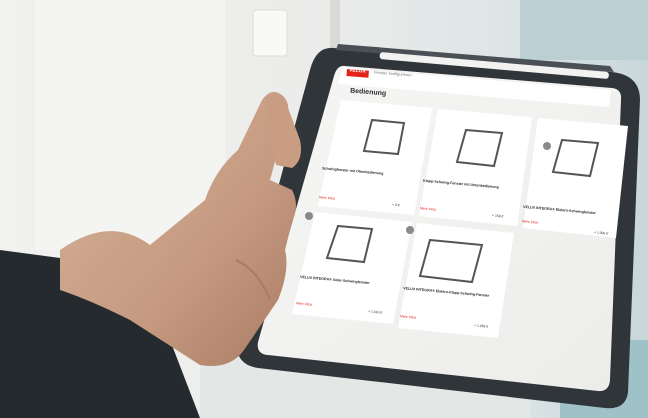 This screenshot has height=418, width=648. What do you see at coordinates (395, 205) in the screenshot?
I see `card-1-price: + 0 €` at bounding box center [395, 205].